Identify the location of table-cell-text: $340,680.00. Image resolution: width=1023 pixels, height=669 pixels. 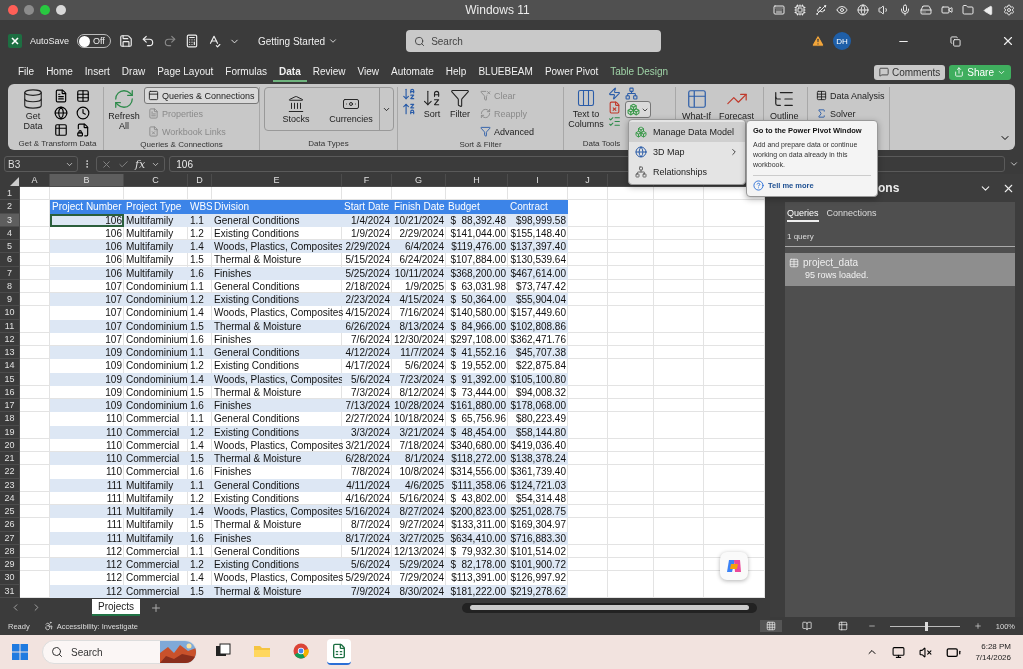
(478, 445).